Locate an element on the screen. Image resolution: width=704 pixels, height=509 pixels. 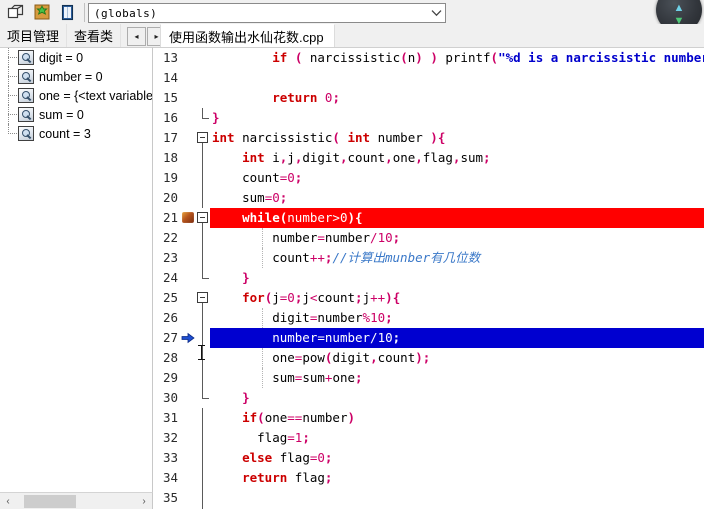
code-text: count++;//计算出munber有几位数 is located at coordinates (457, 258).